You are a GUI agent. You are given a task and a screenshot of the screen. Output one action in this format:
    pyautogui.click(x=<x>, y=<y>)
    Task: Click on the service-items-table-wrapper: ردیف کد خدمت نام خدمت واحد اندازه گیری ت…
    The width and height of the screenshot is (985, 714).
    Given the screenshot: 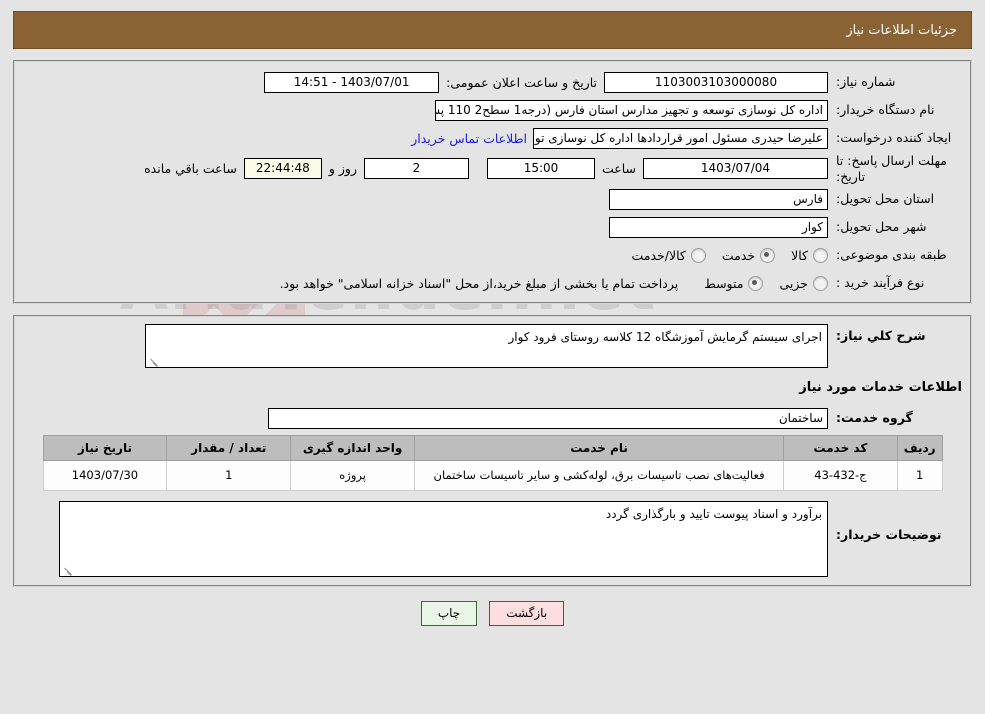 What is the action you would take?
    pyautogui.click(x=492, y=463)
    